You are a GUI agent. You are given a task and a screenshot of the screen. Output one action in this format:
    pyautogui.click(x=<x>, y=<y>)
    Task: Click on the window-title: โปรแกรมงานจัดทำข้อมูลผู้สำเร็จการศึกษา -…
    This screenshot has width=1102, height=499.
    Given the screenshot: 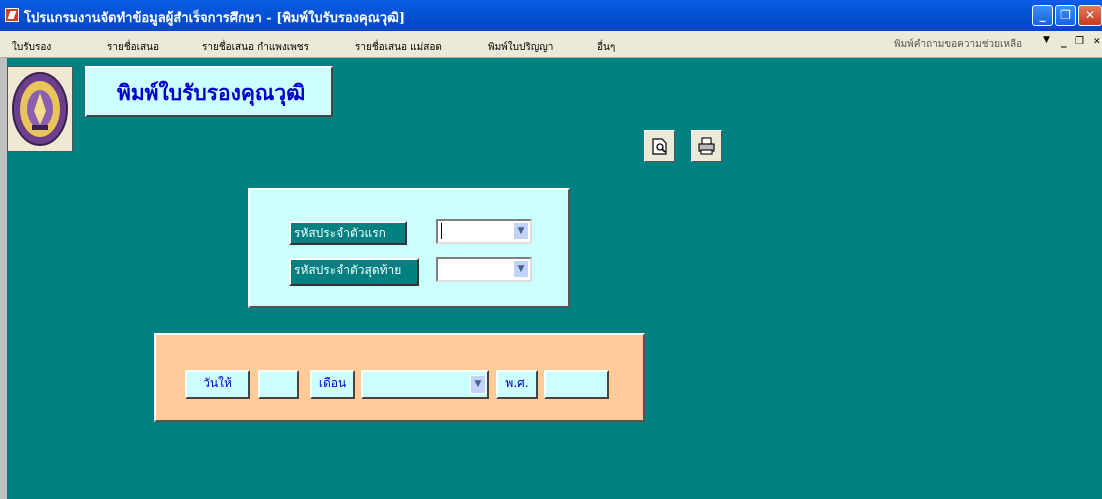 What is the action you would take?
    pyautogui.click(x=214, y=18)
    